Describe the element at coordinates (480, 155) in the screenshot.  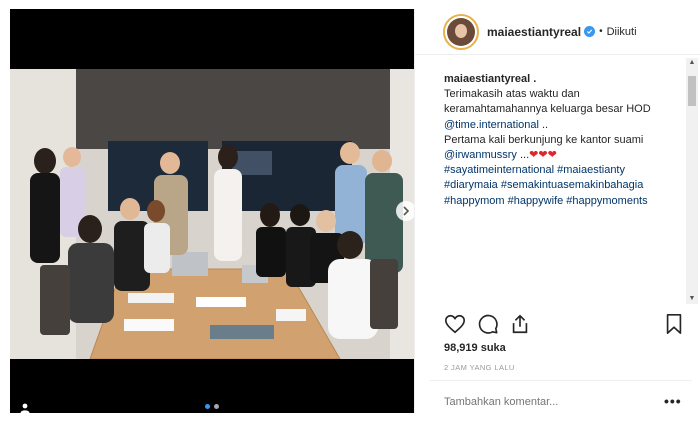
I see `mention-link: @irwanmussry` at that location.